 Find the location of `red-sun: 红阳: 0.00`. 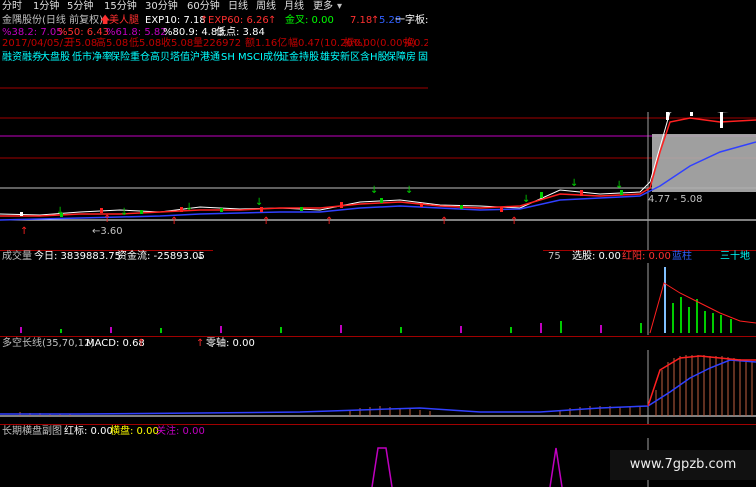

red-sun: 红阳: 0.00 is located at coordinates (646, 256).